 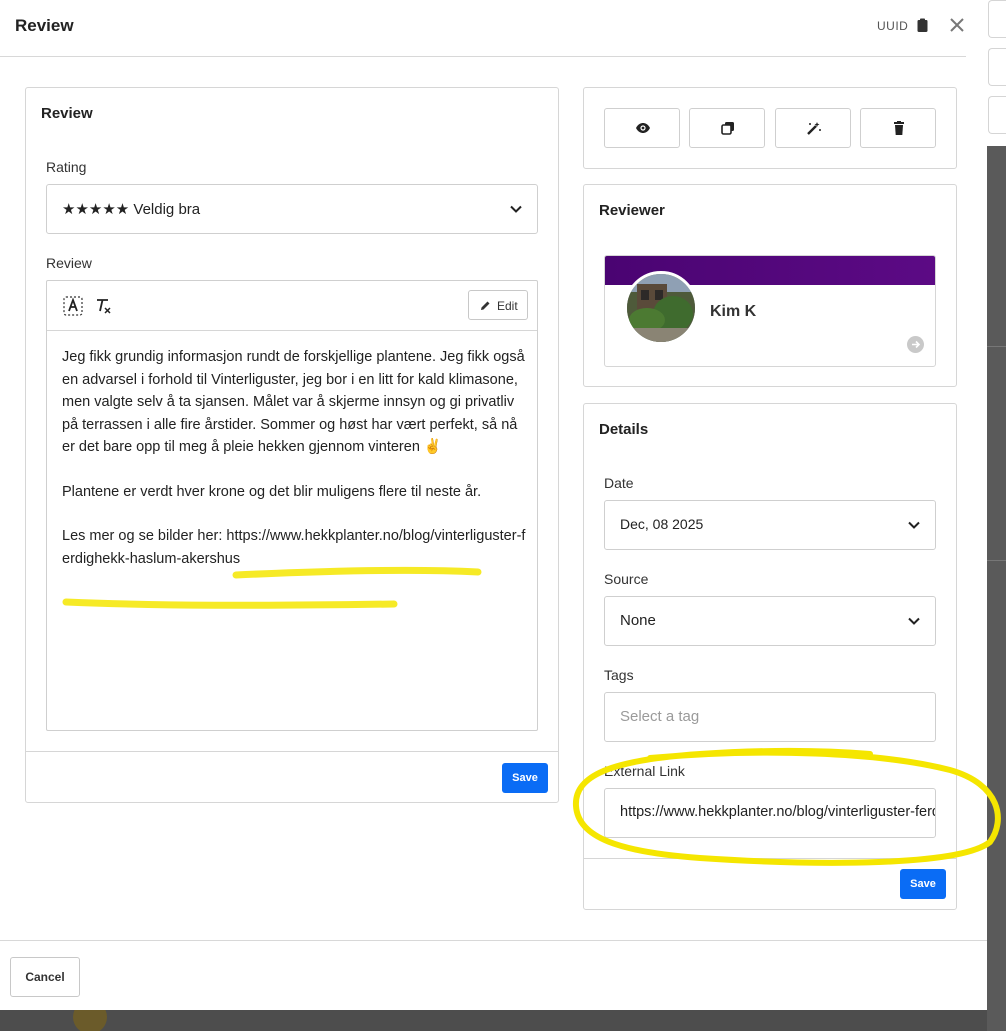 What do you see at coordinates (996, 588) in the screenshot?
I see `background-overlay` at bounding box center [996, 588].